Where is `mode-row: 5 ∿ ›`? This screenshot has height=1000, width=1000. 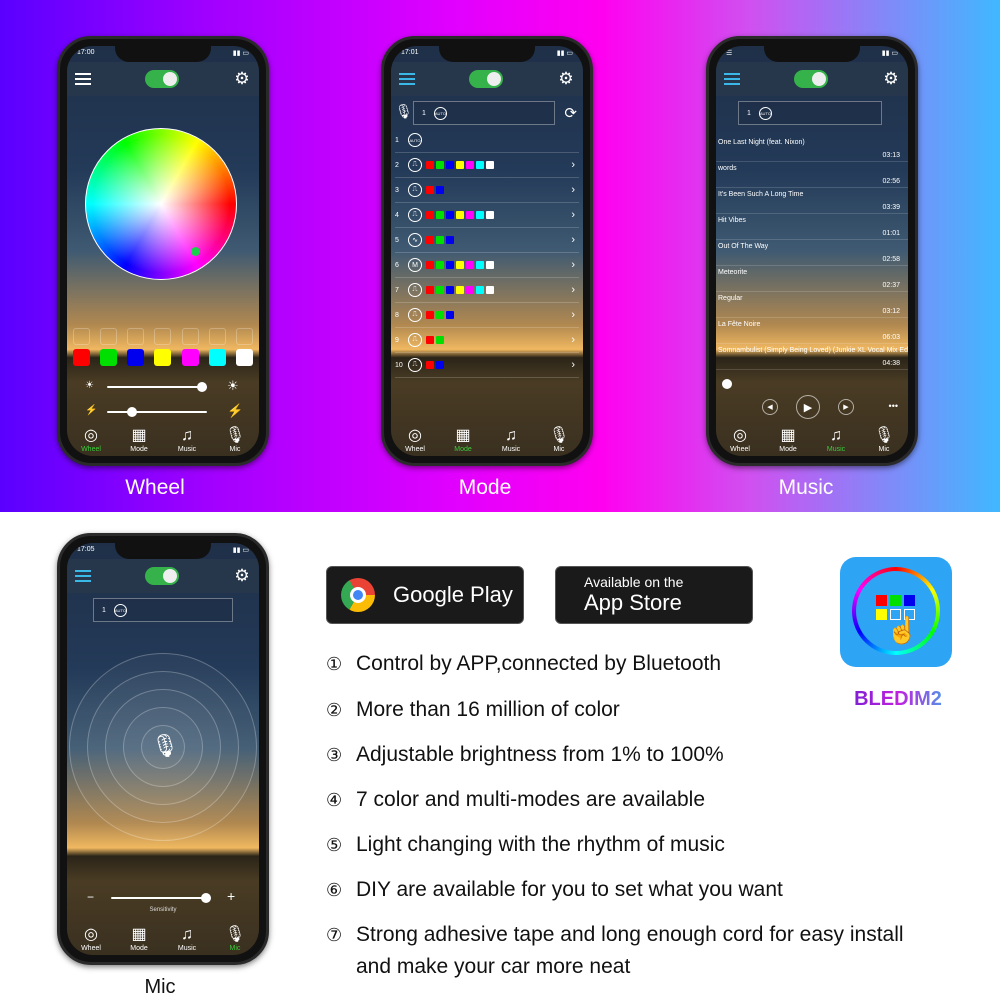
mode-row: 5 ∿ › is located at coordinates (487, 240).